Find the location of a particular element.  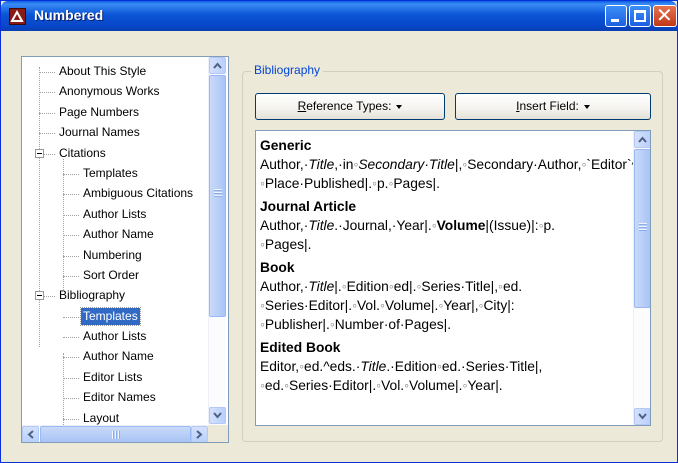

tree-item-label: Templates is located at coordinates (110, 172).